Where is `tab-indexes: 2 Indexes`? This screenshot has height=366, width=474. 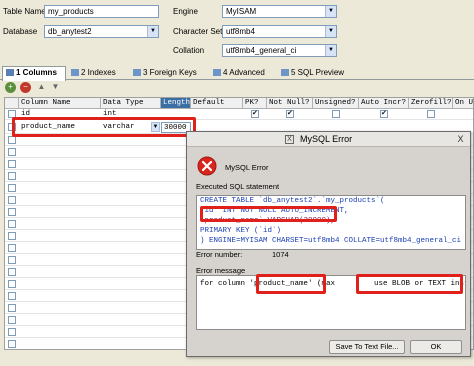
tab-indexes: 2 Indexes is located at coordinates (97, 73).